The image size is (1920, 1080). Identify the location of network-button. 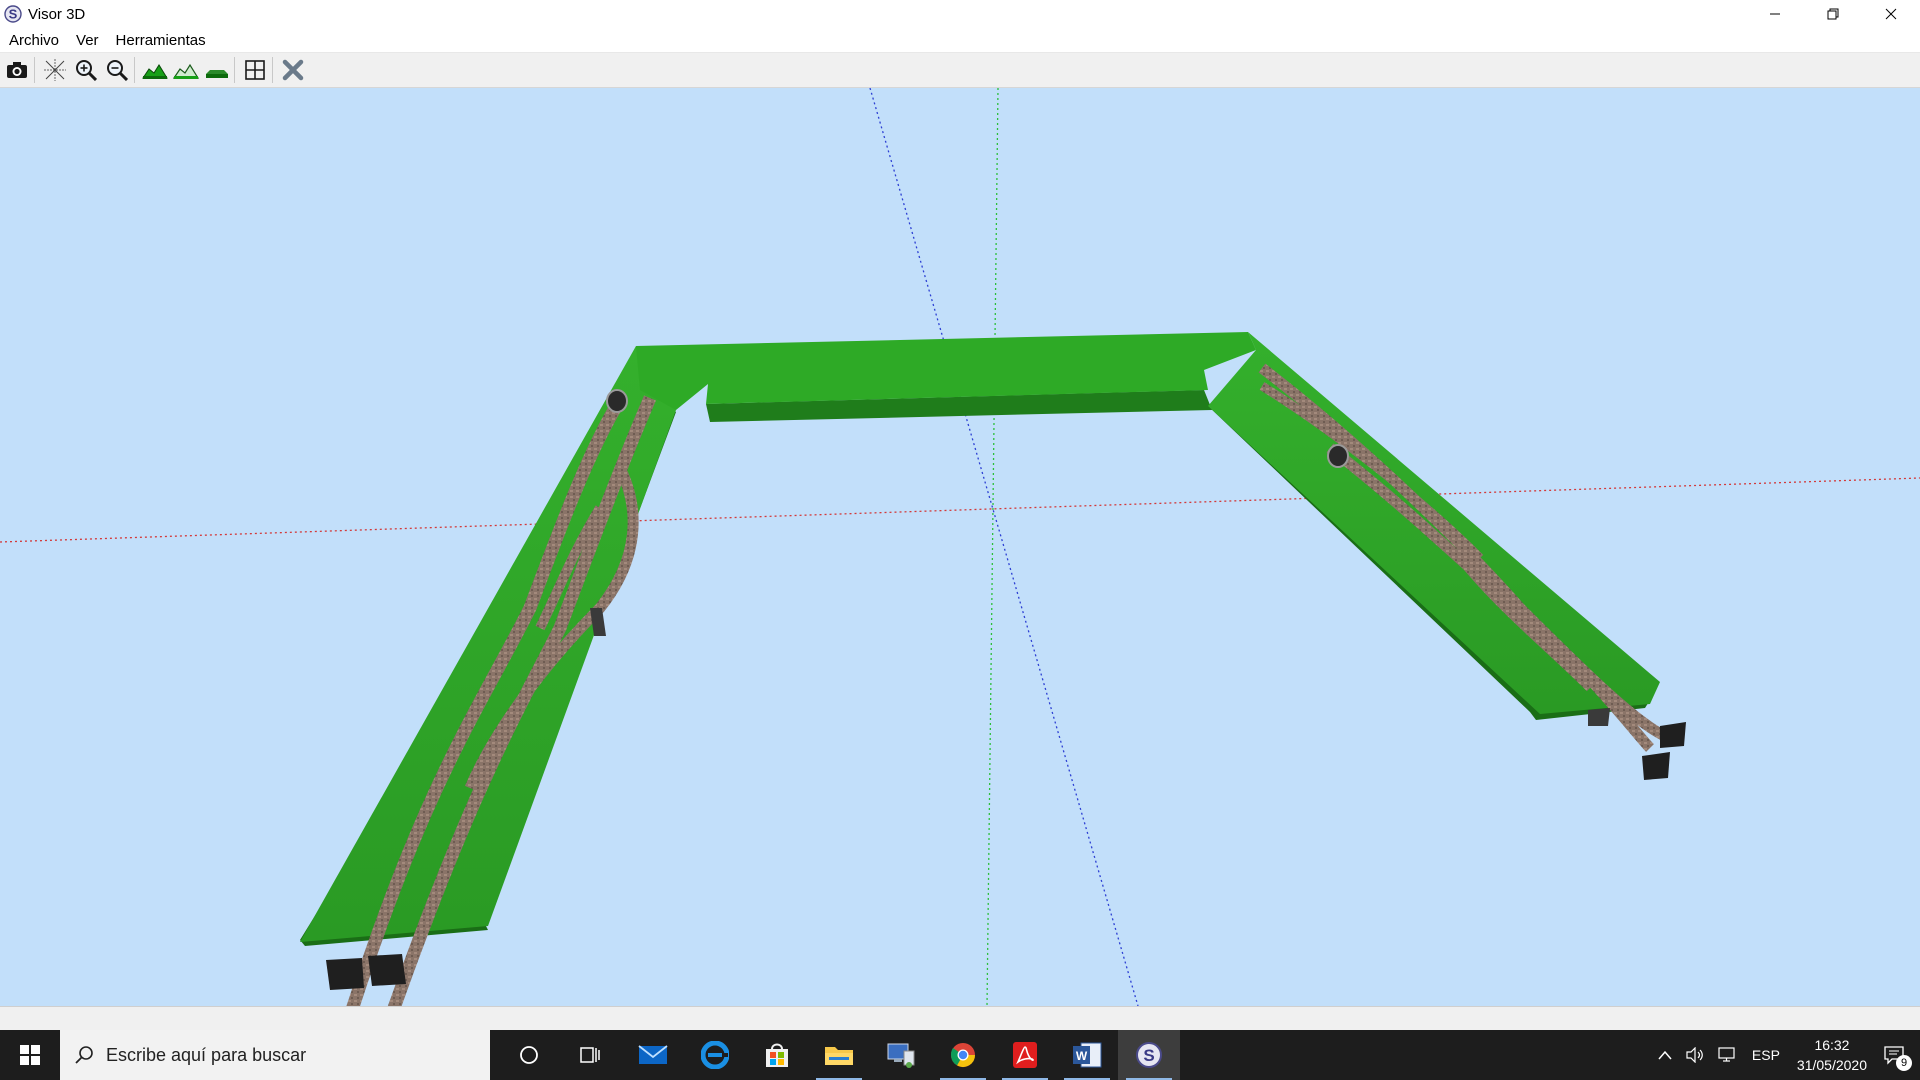
(1728, 1055).